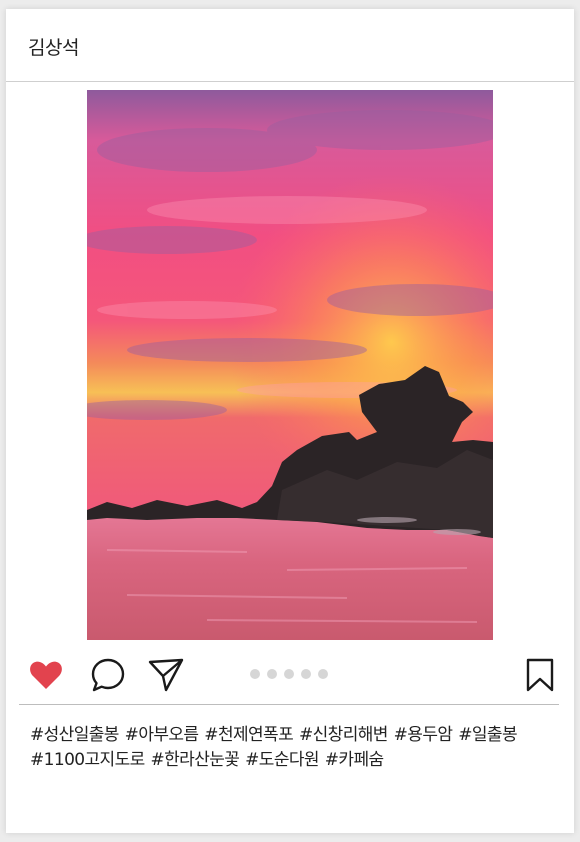 This screenshot has width=580, height=842. Describe the element at coordinates (166, 675) in the screenshot. I see `share-icon` at that location.